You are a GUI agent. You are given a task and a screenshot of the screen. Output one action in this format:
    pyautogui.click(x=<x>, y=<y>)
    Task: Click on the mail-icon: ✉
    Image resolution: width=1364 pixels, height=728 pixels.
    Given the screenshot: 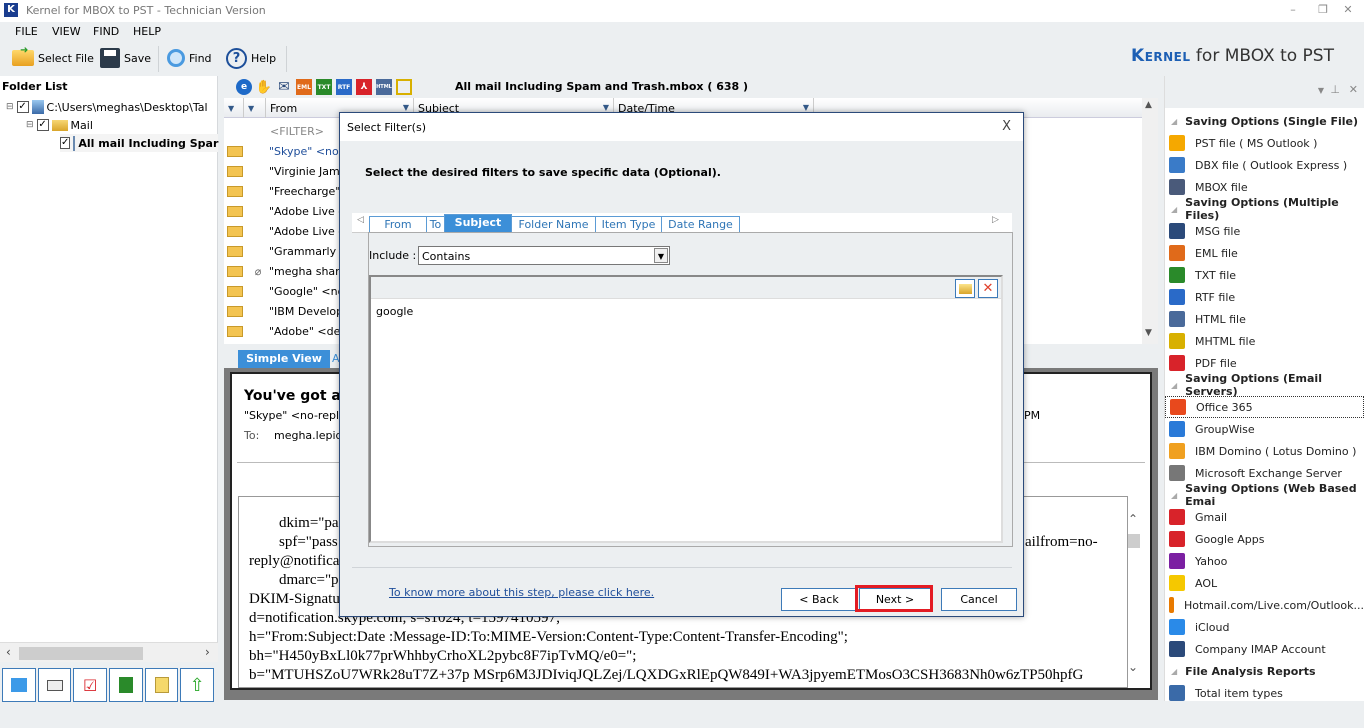 What is the action you would take?
    pyautogui.click(x=284, y=87)
    